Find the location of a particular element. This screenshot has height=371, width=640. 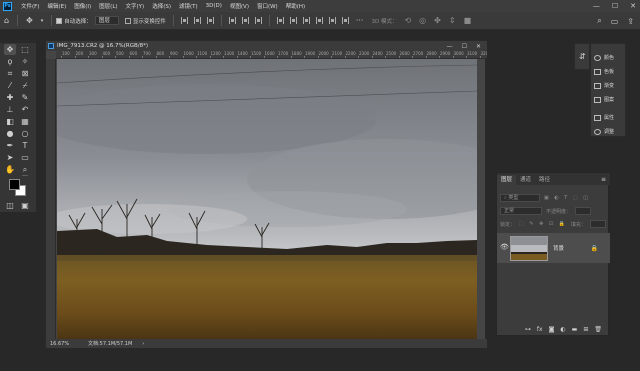

tab-layers: 图层 is located at coordinates (507, 180).